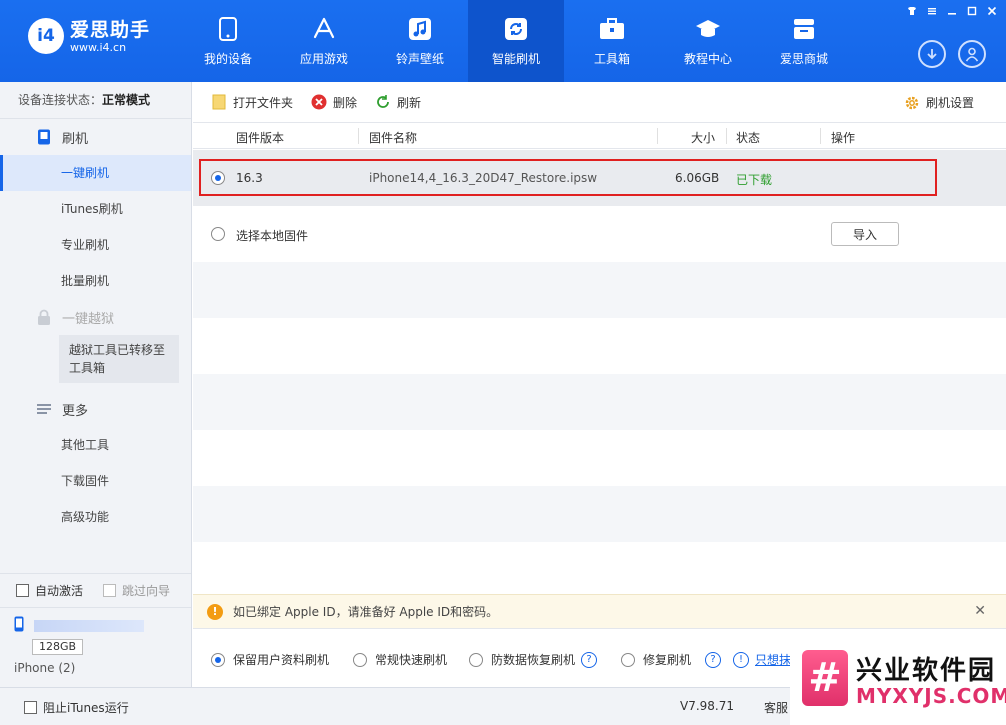  I want to click on flash-settings-button: 刷机设置, so click(939, 102).